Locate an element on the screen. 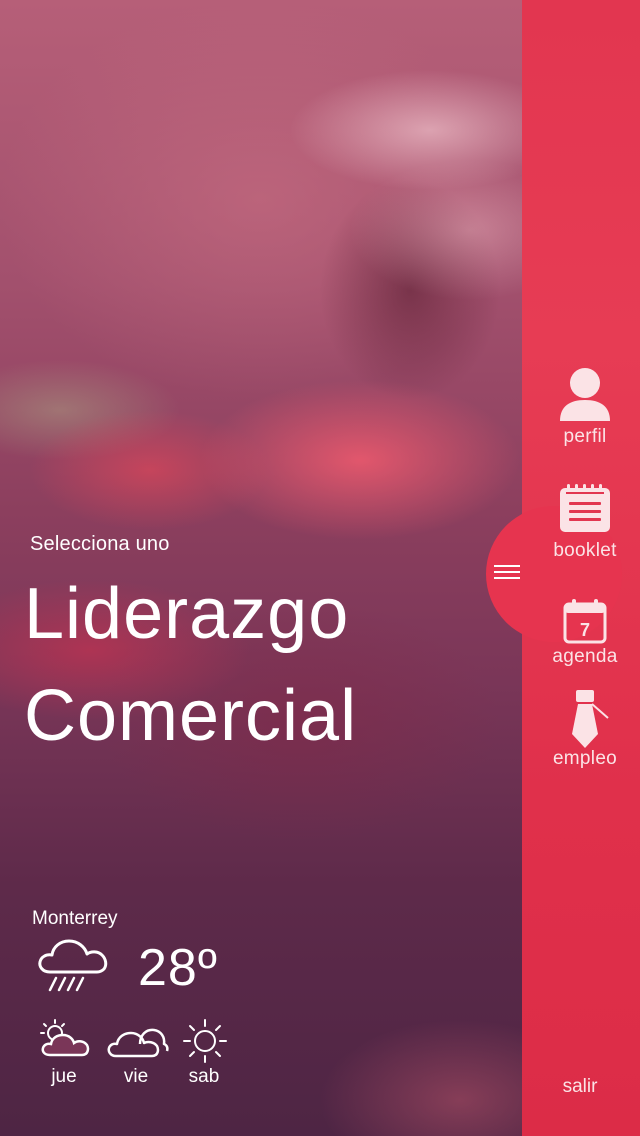  tie-icon is located at coordinates (590, 719).